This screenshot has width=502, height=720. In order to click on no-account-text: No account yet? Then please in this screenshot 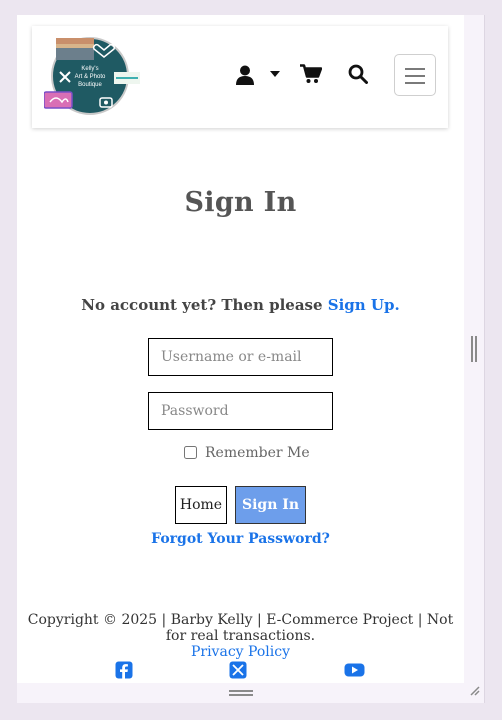, I will do `click(202, 305)`.